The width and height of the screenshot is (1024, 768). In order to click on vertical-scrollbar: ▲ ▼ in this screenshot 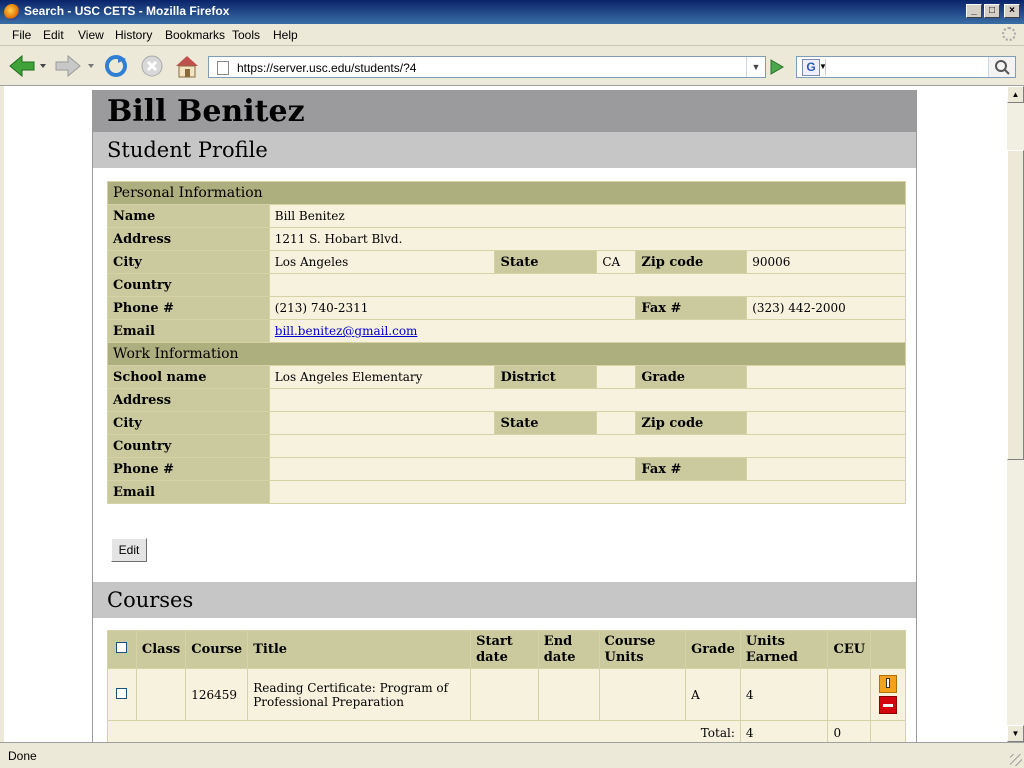, I will do `click(1015, 414)`.